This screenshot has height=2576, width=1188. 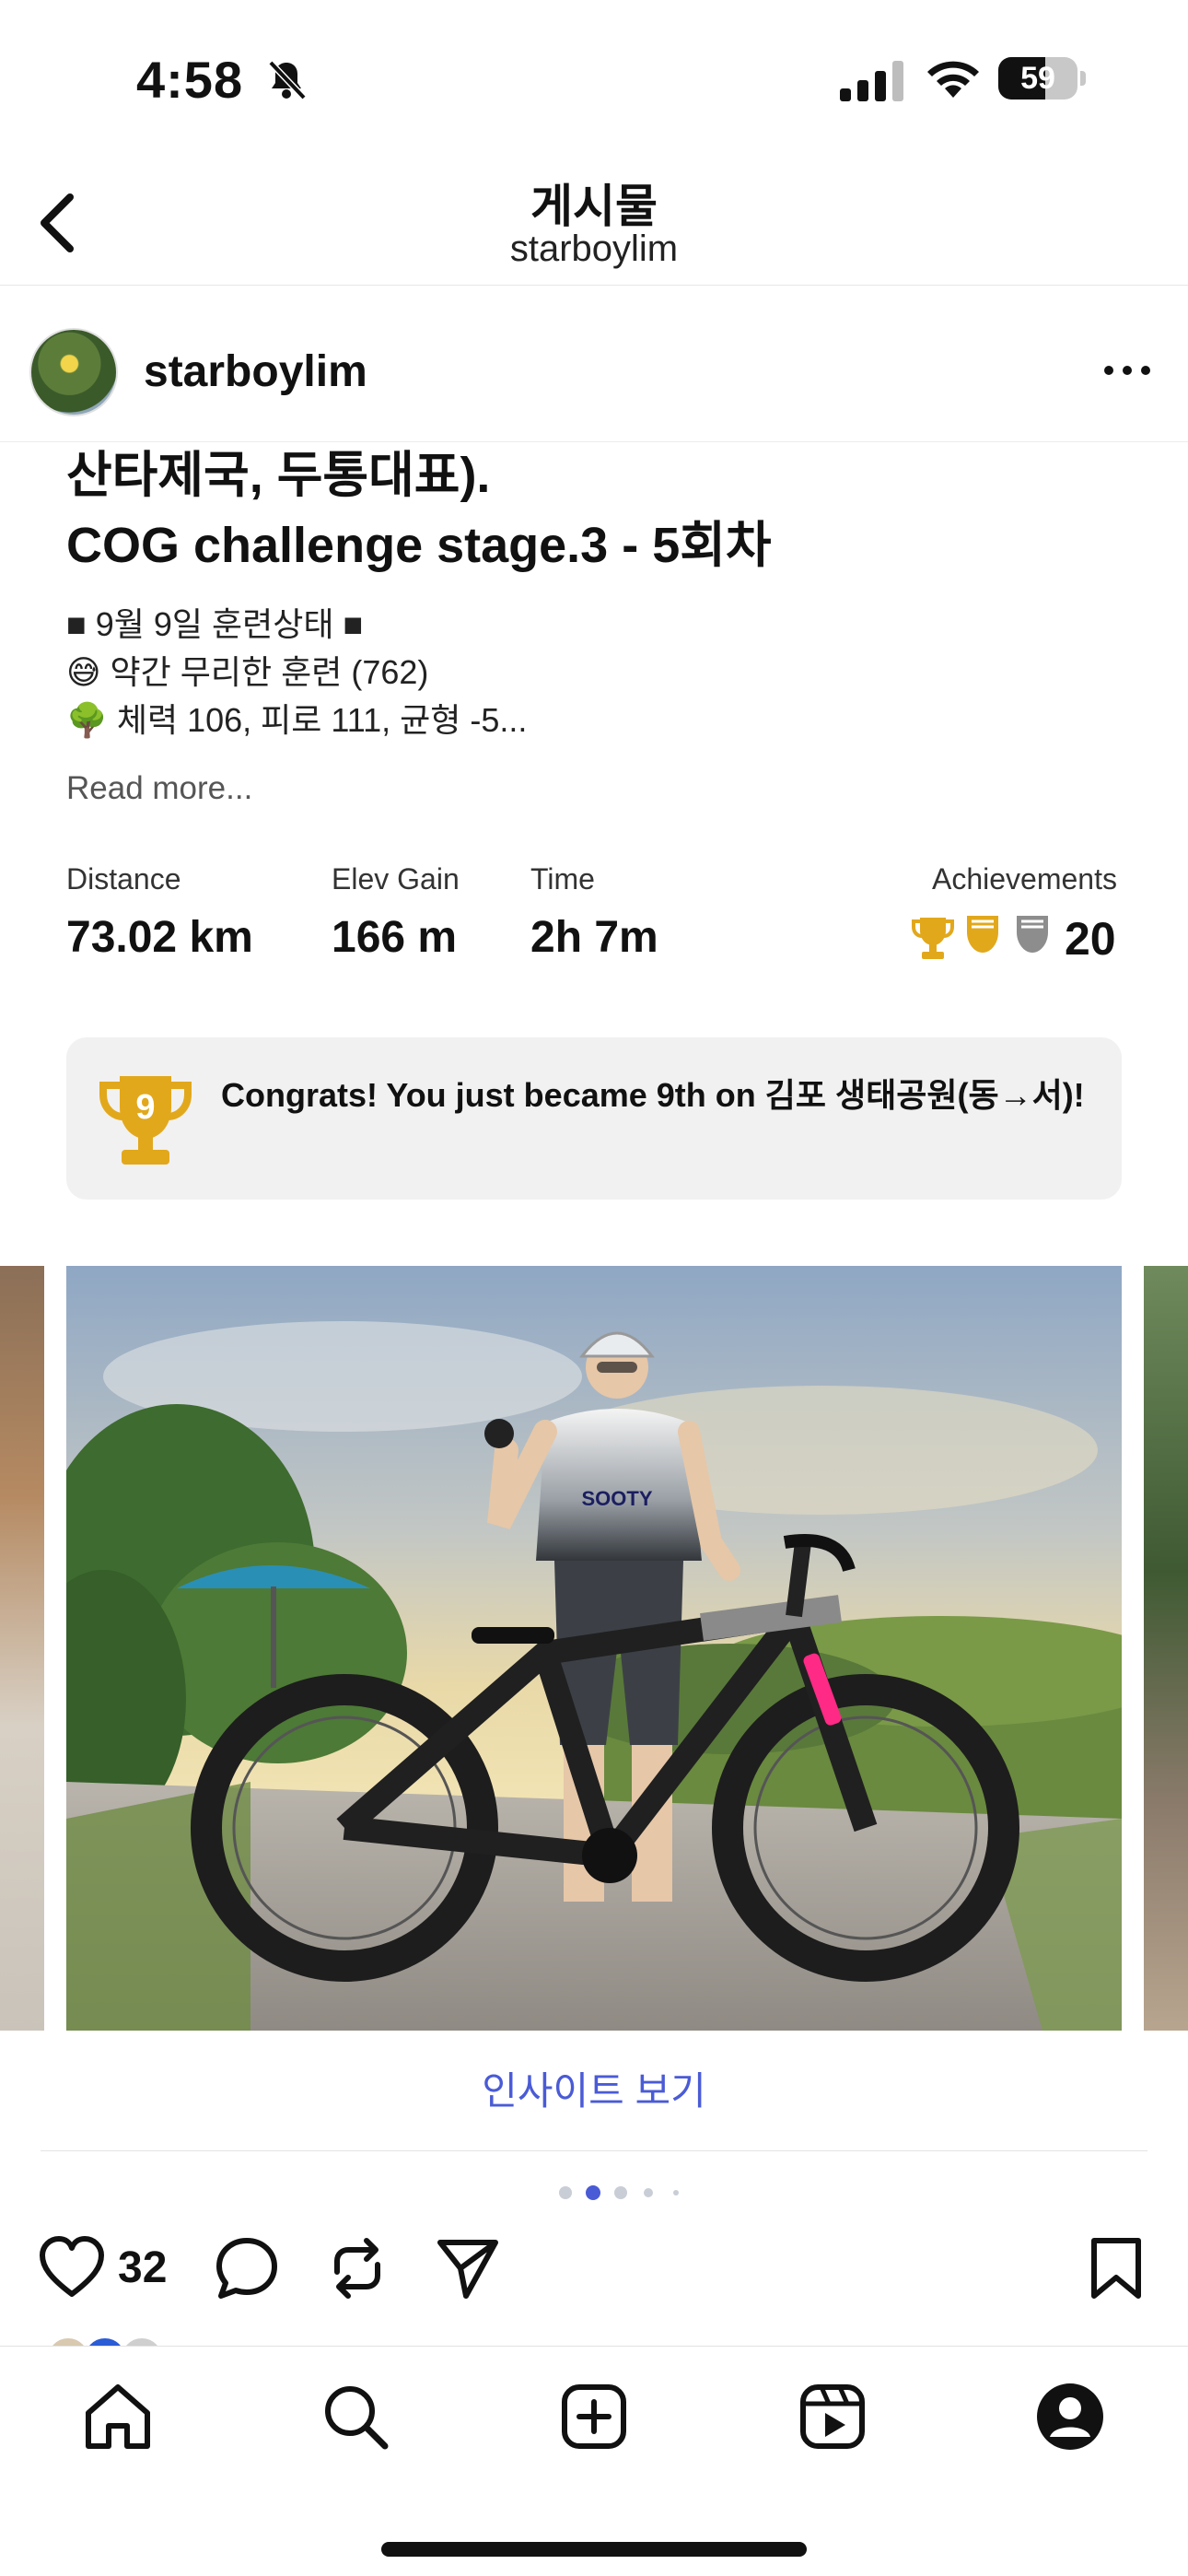 I want to click on trophy-icon: 9, so click(x=145, y=1120).